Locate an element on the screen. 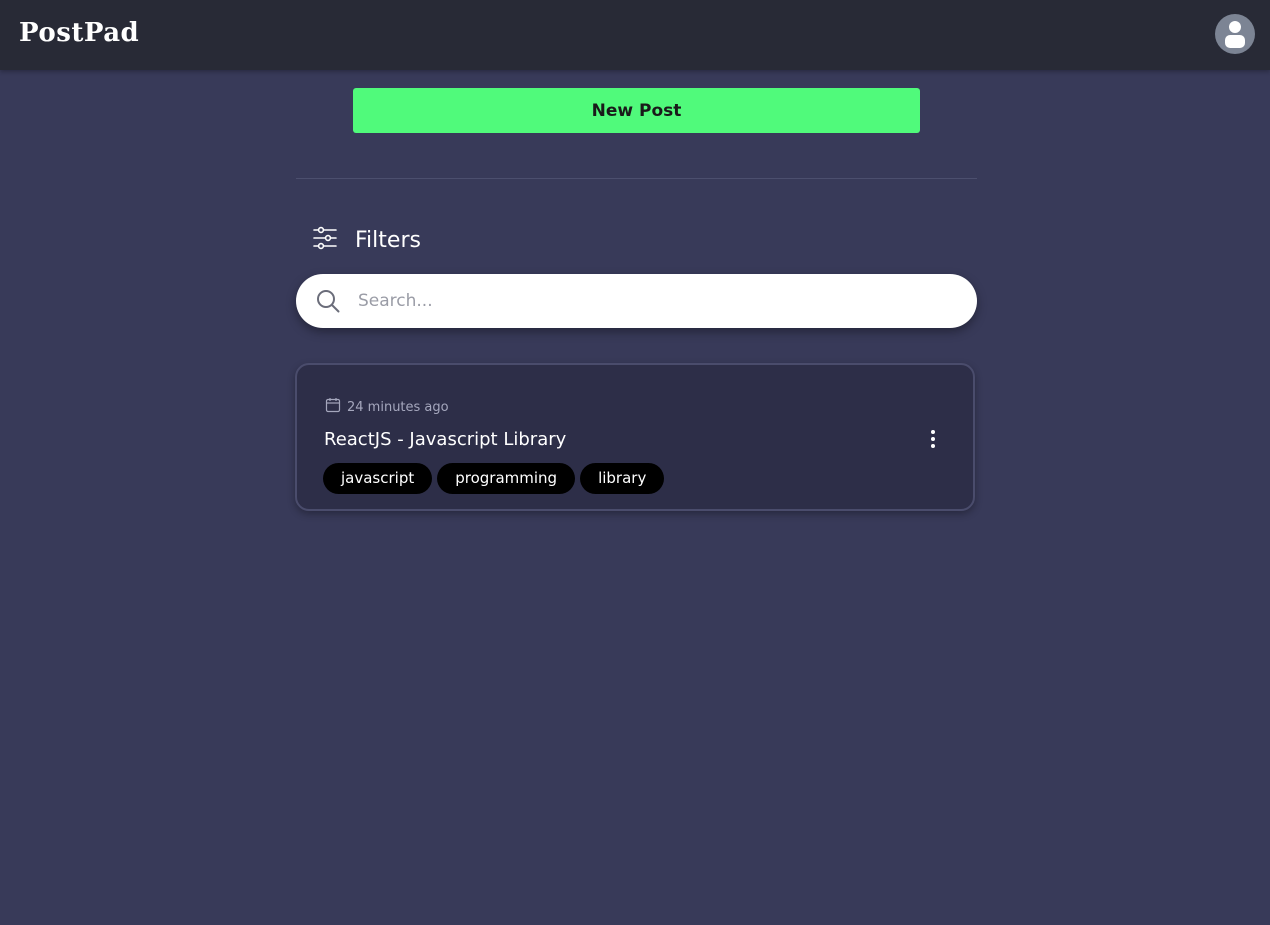 The width and height of the screenshot is (1270, 925). new-post-button: New Post is located at coordinates (636, 110).